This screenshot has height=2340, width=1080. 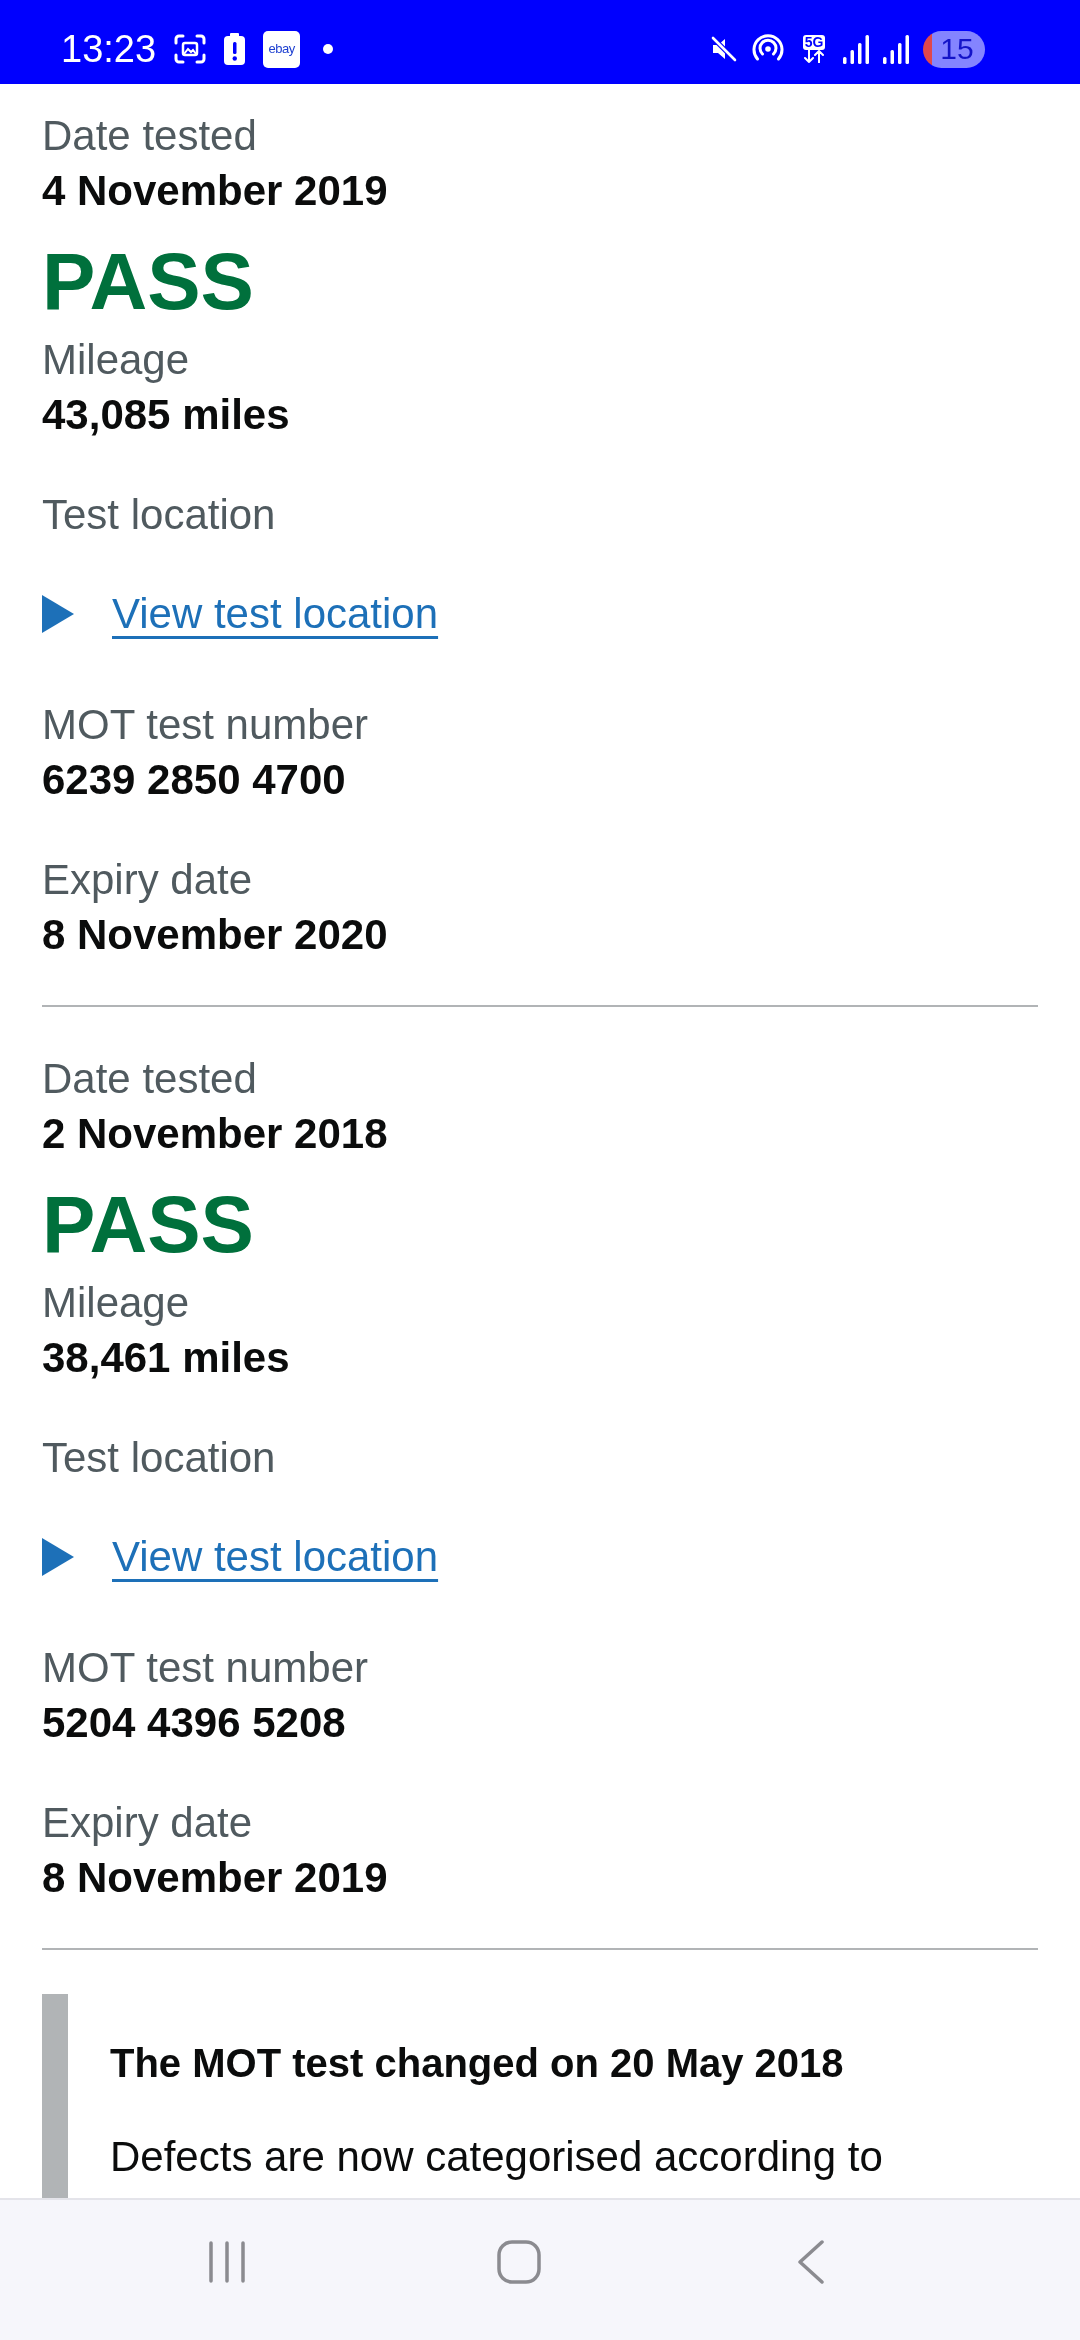 I want to click on notice-heading: The MOT test changed on 20 May 2018, so click(x=477, y=2063).